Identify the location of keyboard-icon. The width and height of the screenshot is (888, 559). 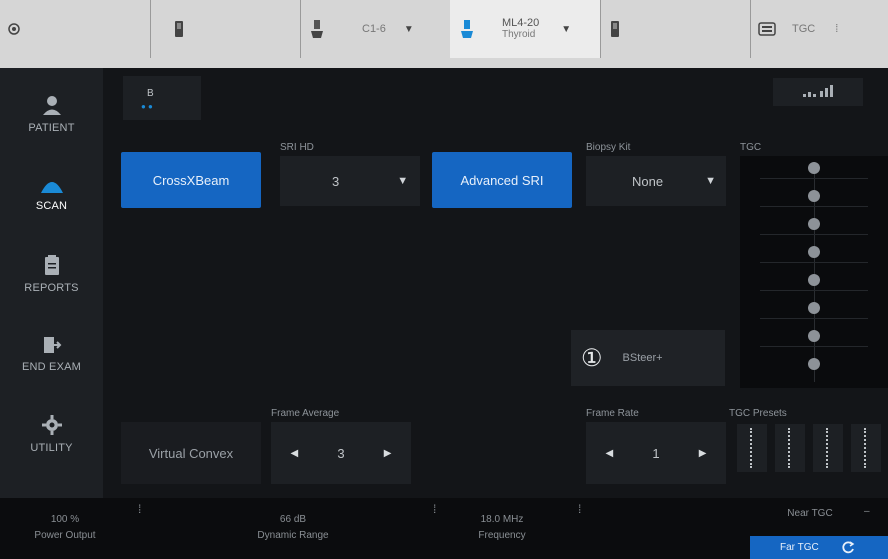
(767, 29).